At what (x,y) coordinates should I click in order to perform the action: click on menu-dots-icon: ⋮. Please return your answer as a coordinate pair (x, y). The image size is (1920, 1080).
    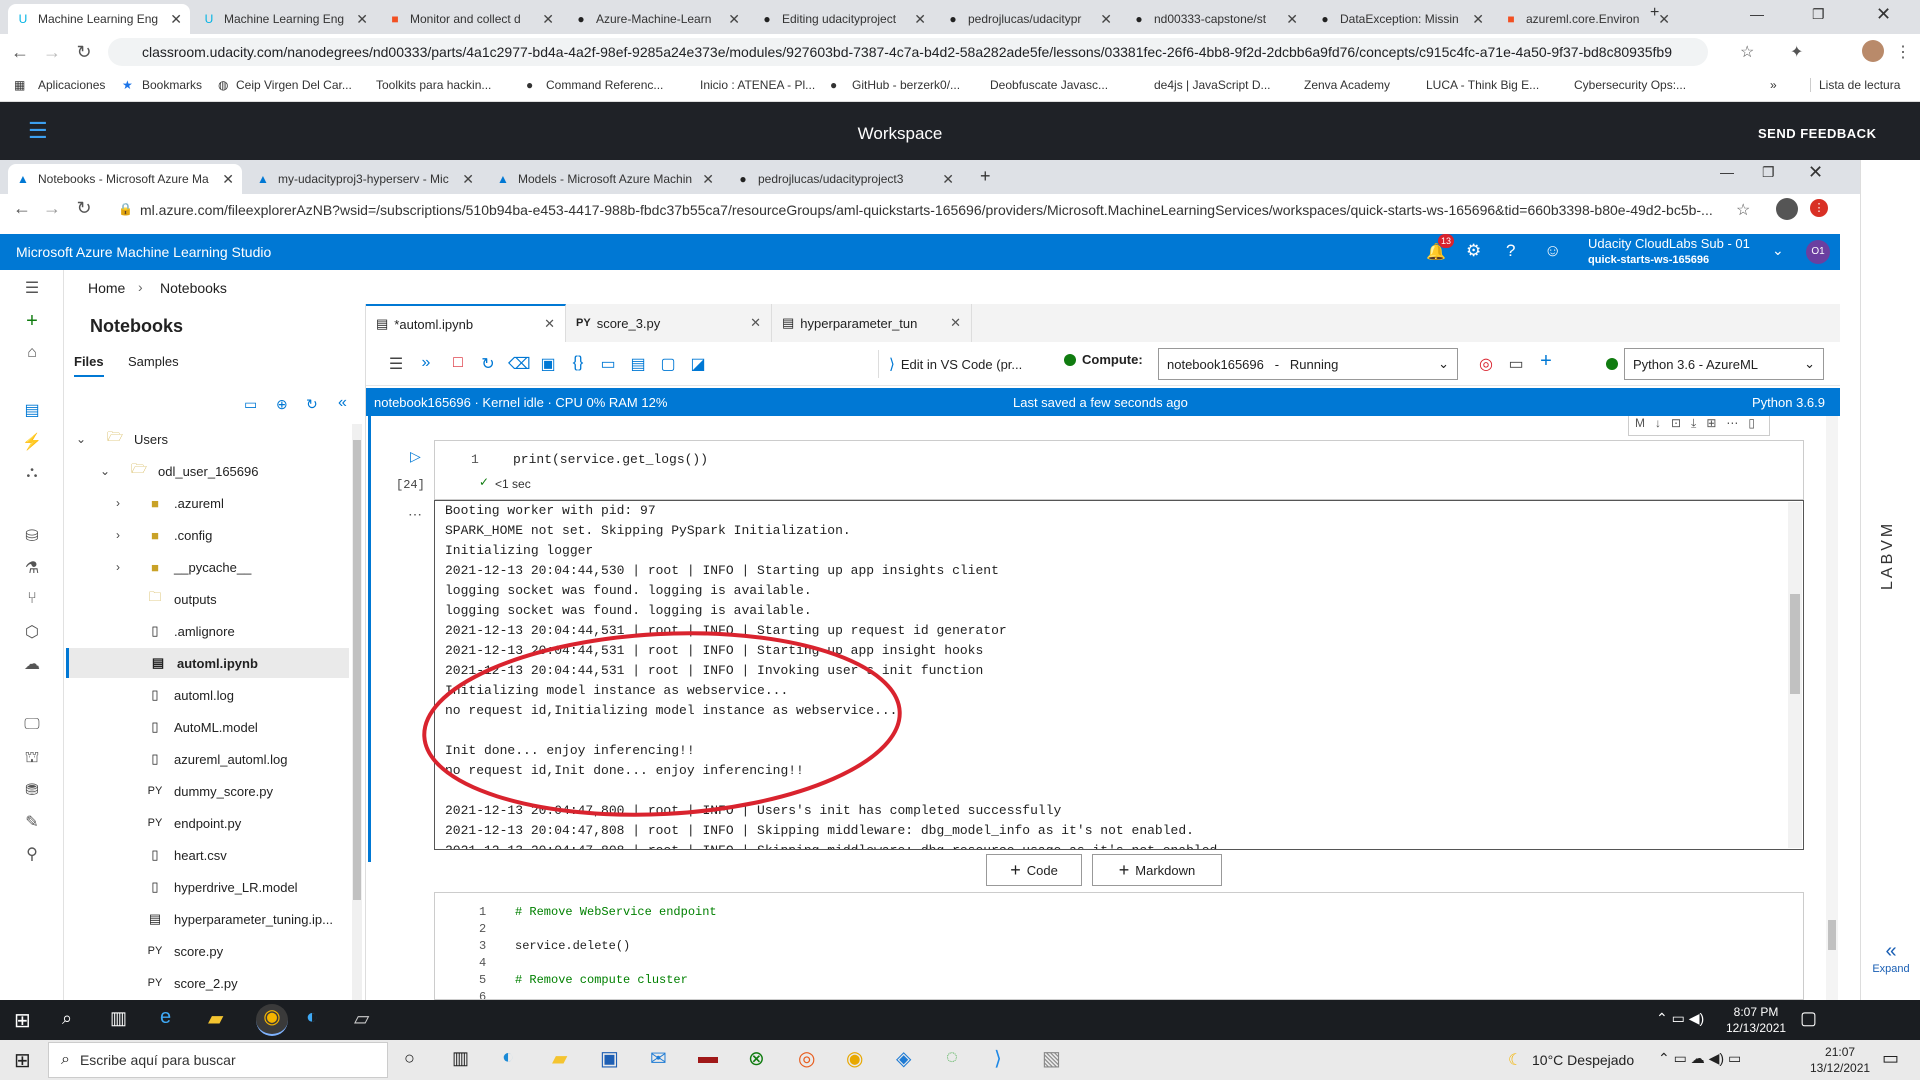
    Looking at the image, I should click on (1903, 52).